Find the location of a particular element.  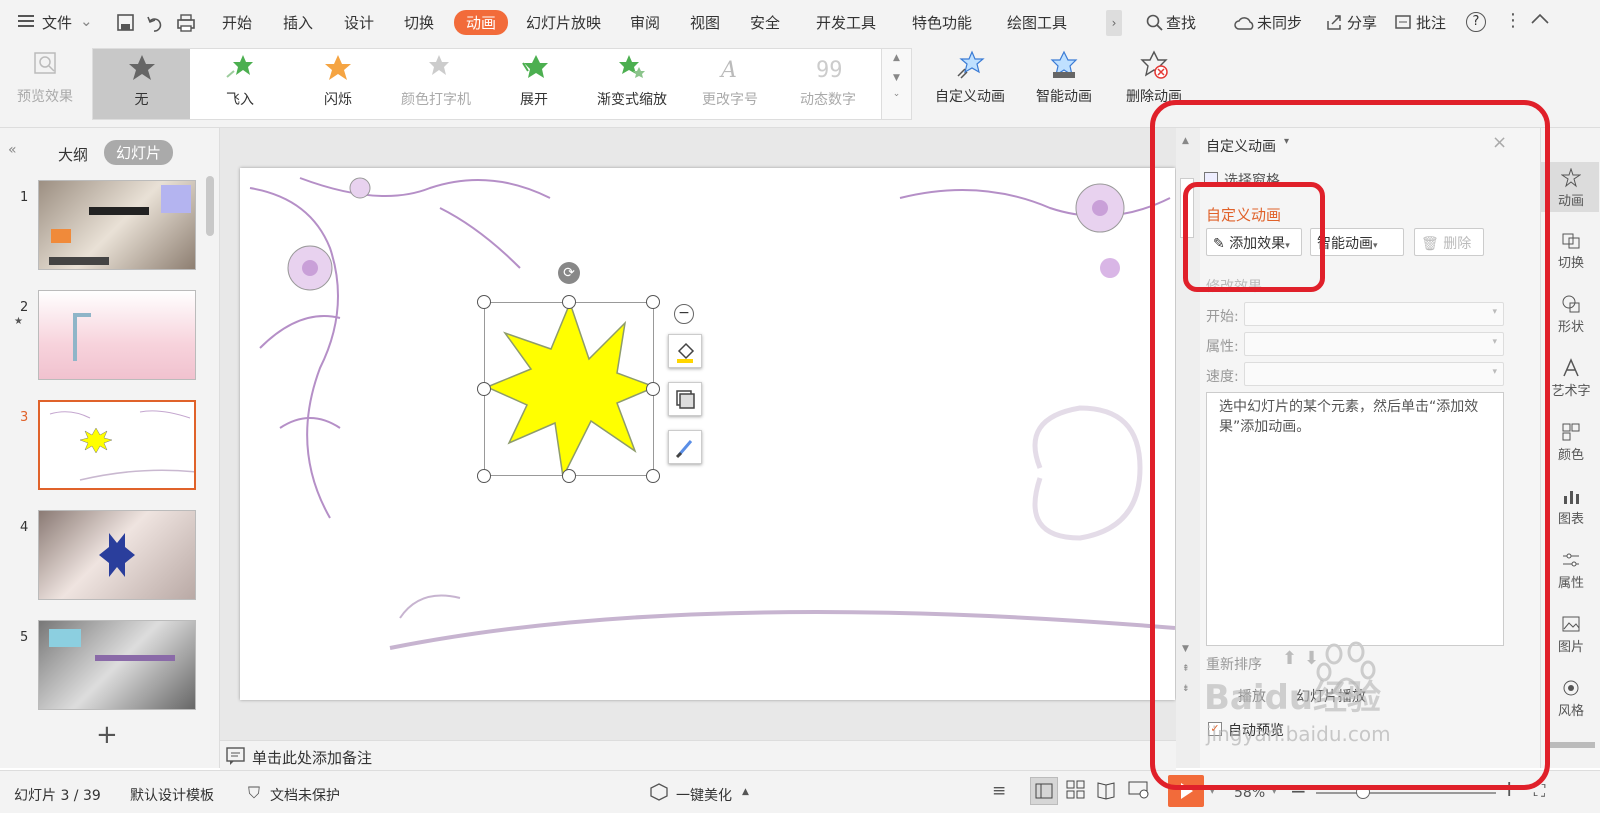

custom-animation-button: 自定义动画 is located at coordinates (970, 78).